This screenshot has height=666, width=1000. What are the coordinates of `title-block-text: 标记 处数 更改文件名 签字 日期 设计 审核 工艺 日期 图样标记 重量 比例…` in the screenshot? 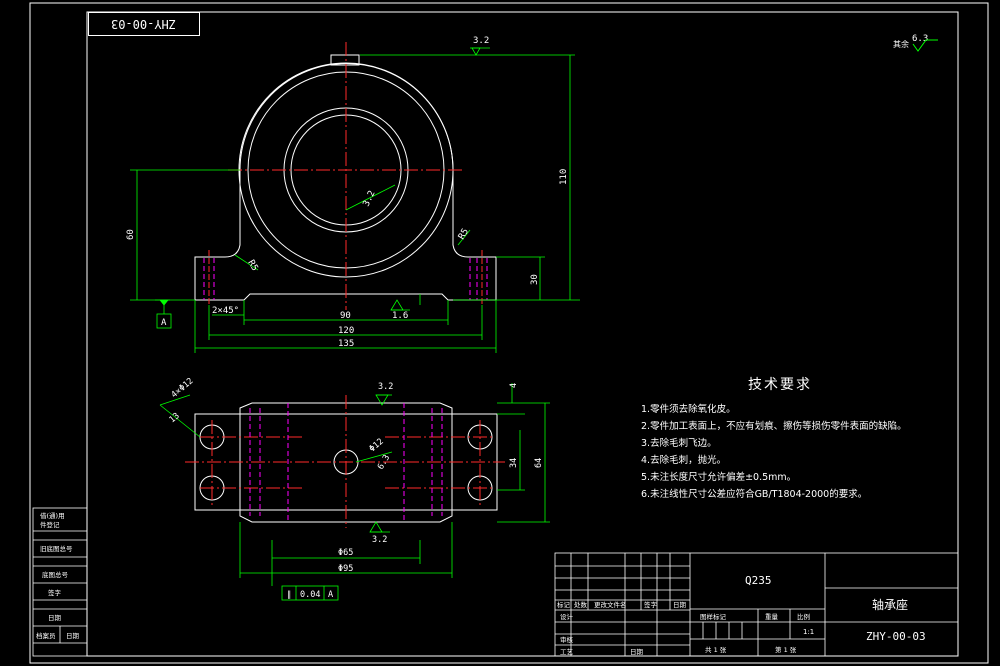 It's located at (683, 628).